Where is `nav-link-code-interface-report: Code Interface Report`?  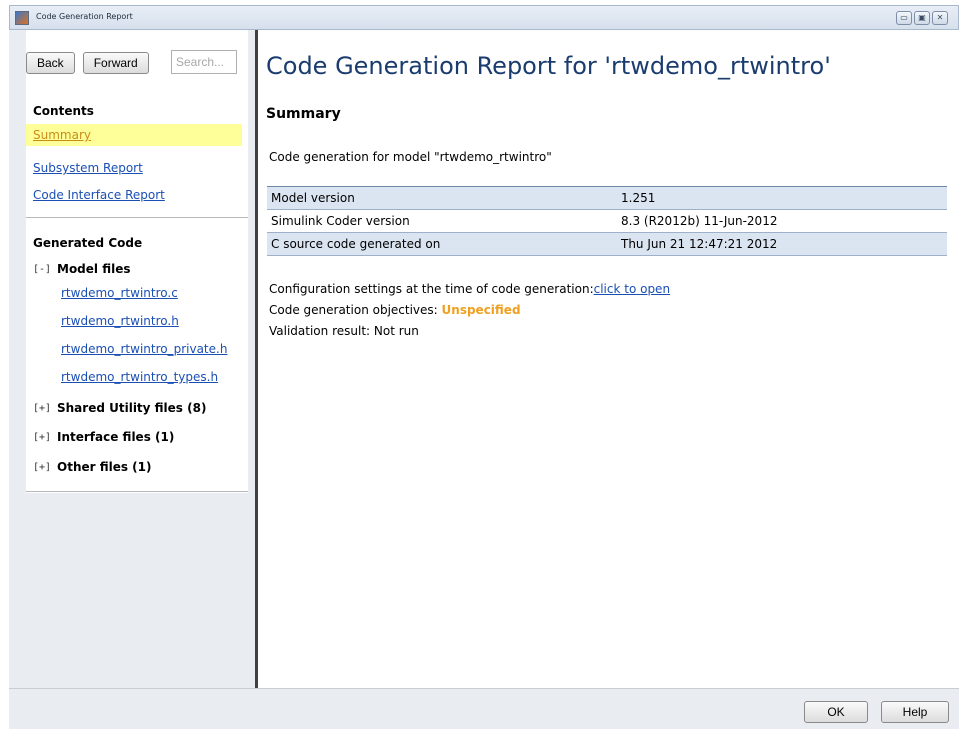 nav-link-code-interface-report: Code Interface Report is located at coordinates (99, 195).